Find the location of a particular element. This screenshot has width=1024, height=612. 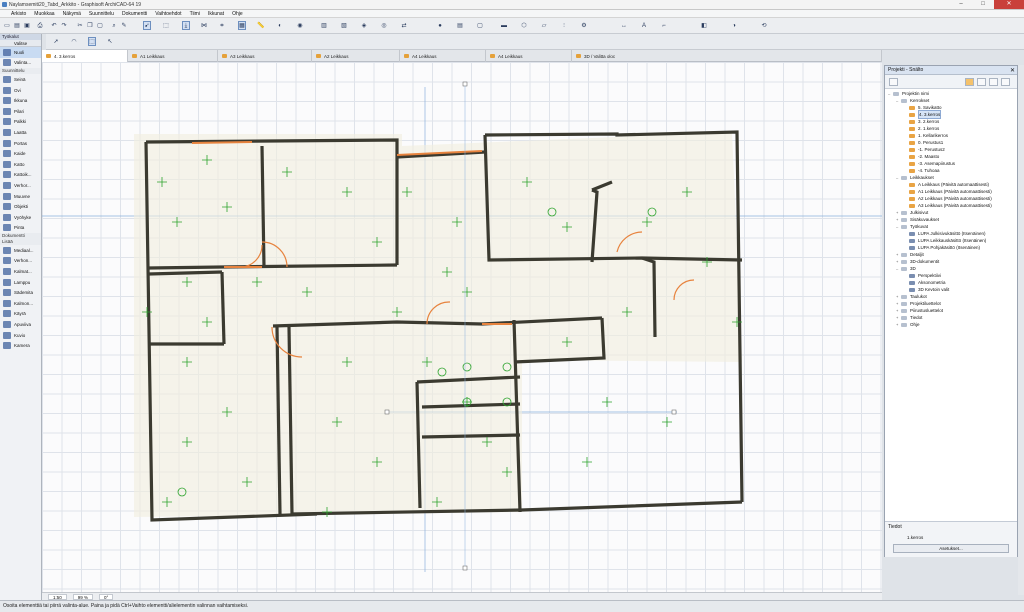

navigator-arrow-icon is located at coordinates (893, 82).